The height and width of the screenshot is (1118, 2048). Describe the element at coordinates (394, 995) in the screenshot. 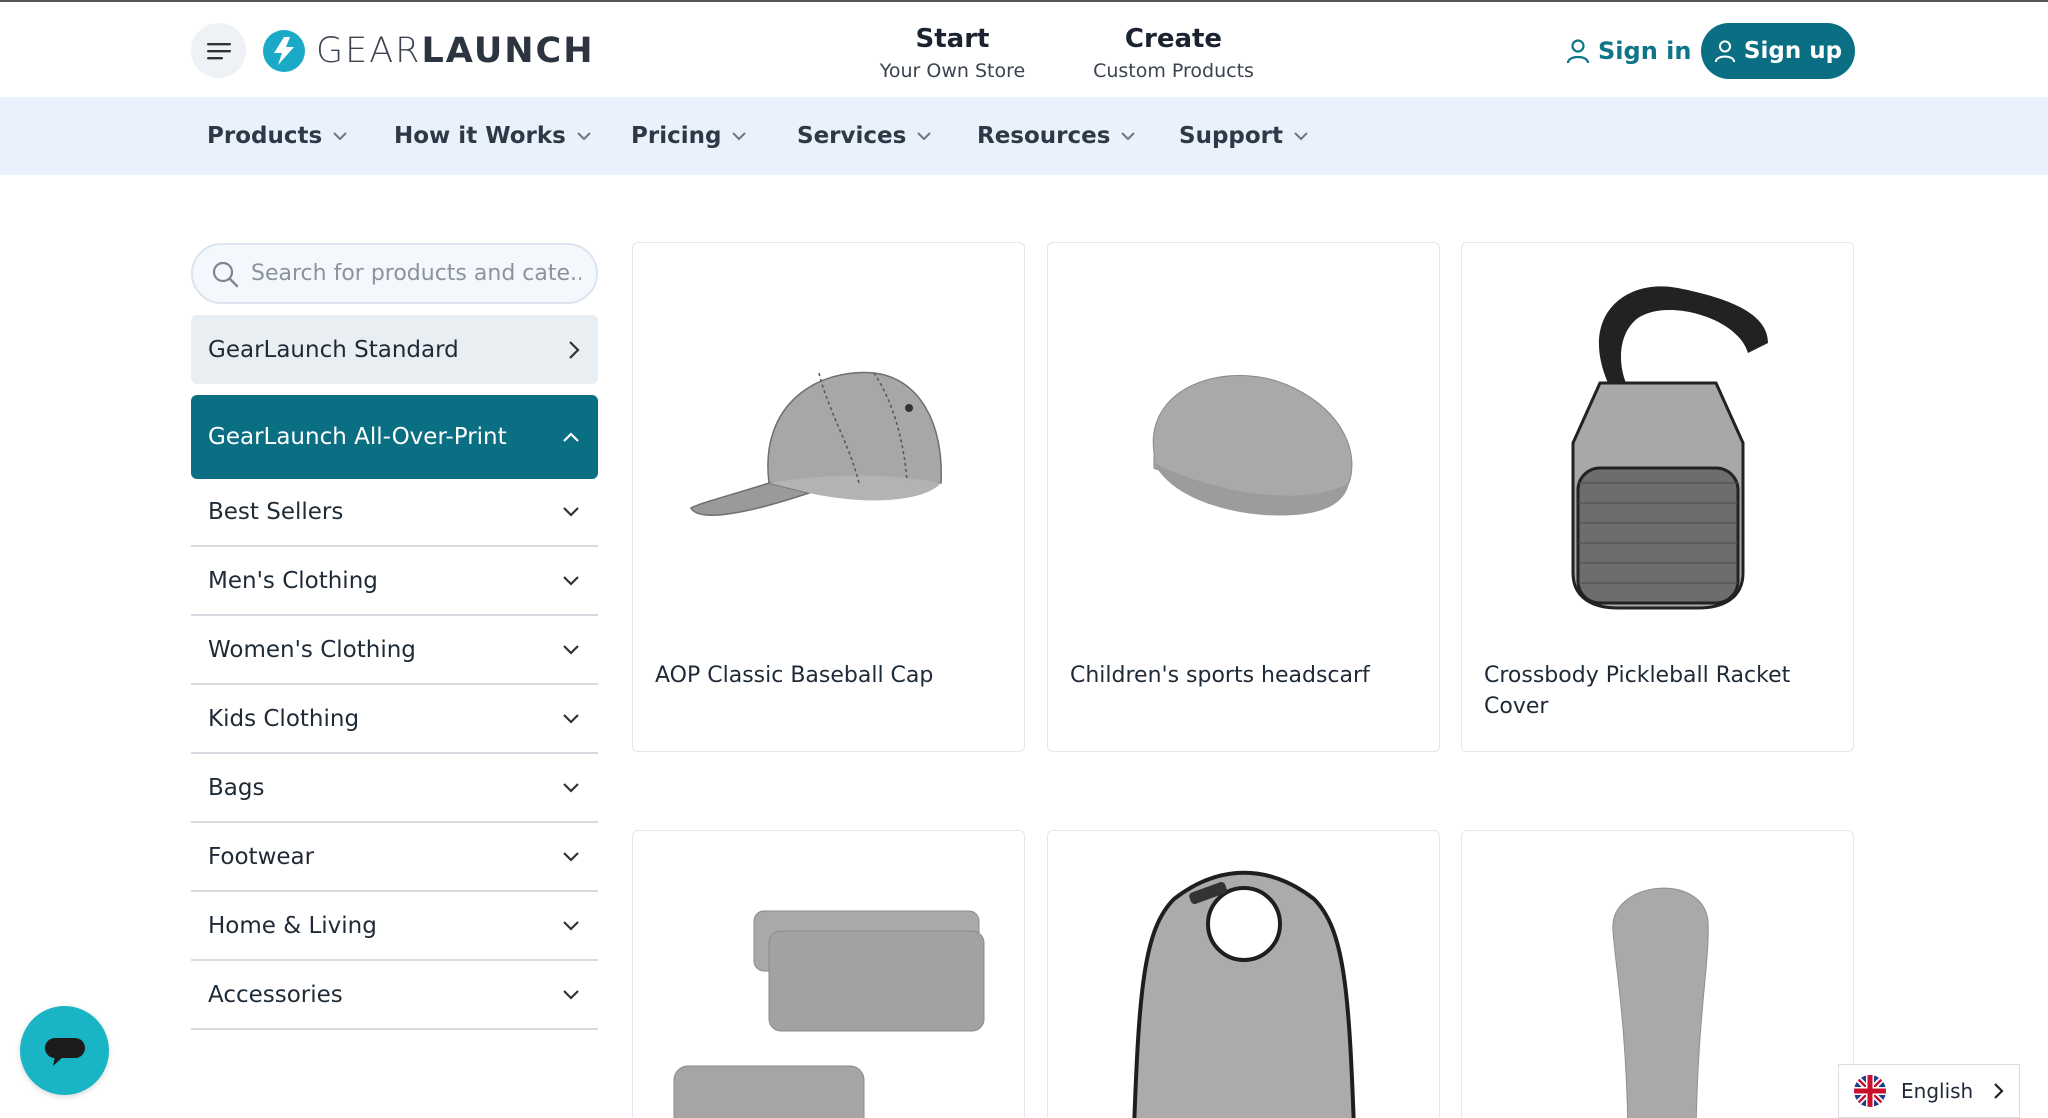

I see `category-accessories: Accessories` at that location.